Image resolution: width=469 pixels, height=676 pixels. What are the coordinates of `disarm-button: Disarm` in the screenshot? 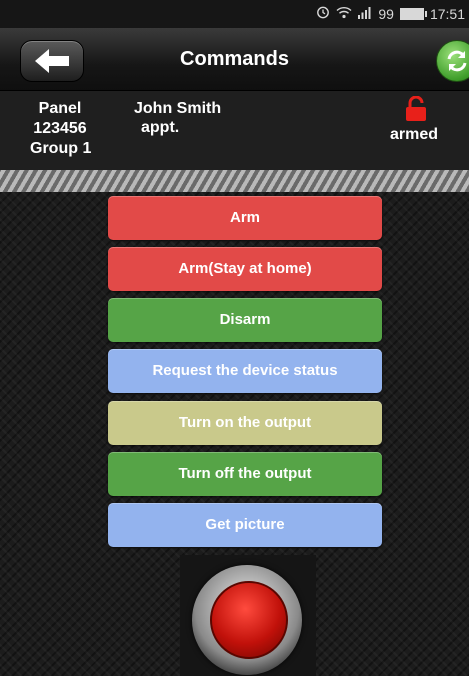 It's located at (245, 320).